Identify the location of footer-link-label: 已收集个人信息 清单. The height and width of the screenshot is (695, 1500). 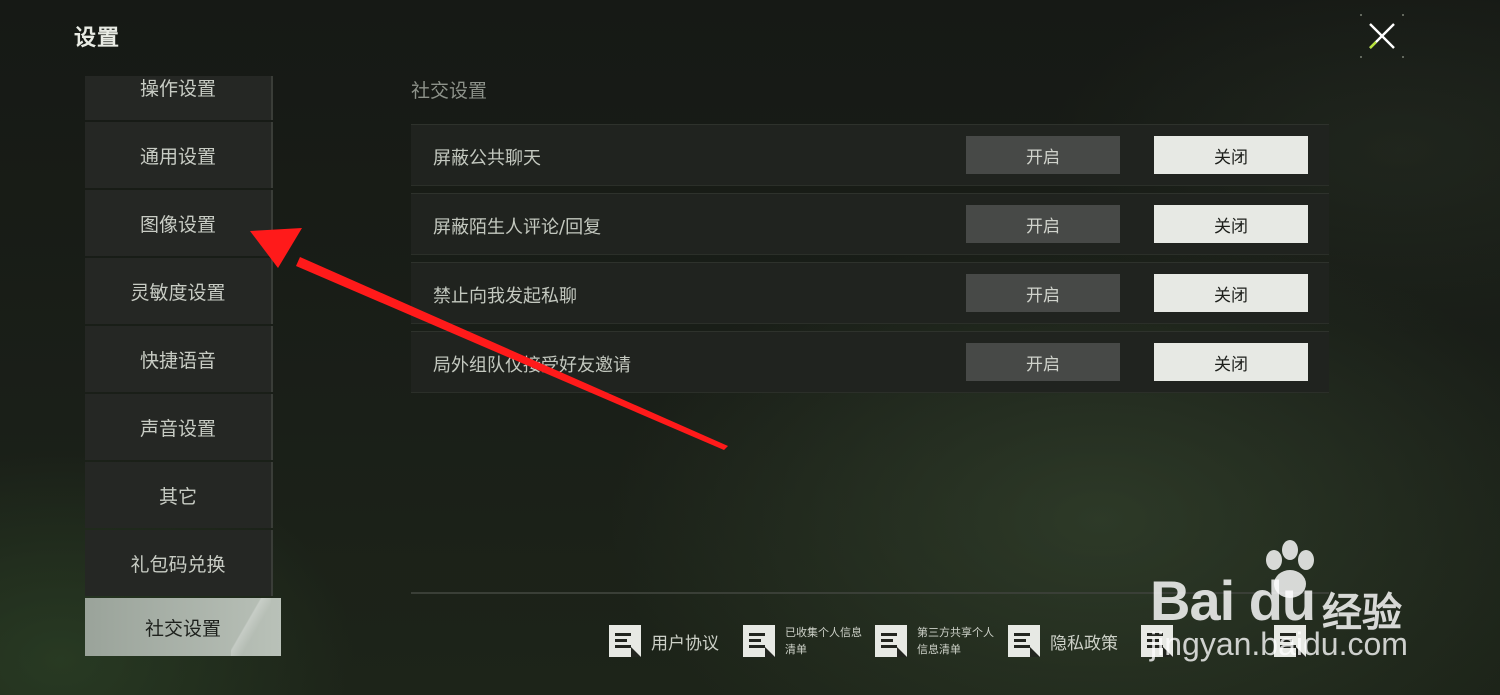
(823, 641).